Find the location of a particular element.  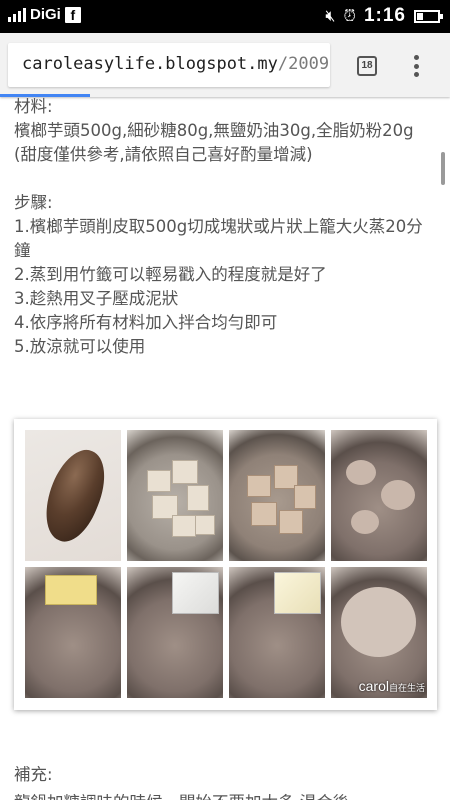

overflow-menu-icon is located at coordinates (416, 66).